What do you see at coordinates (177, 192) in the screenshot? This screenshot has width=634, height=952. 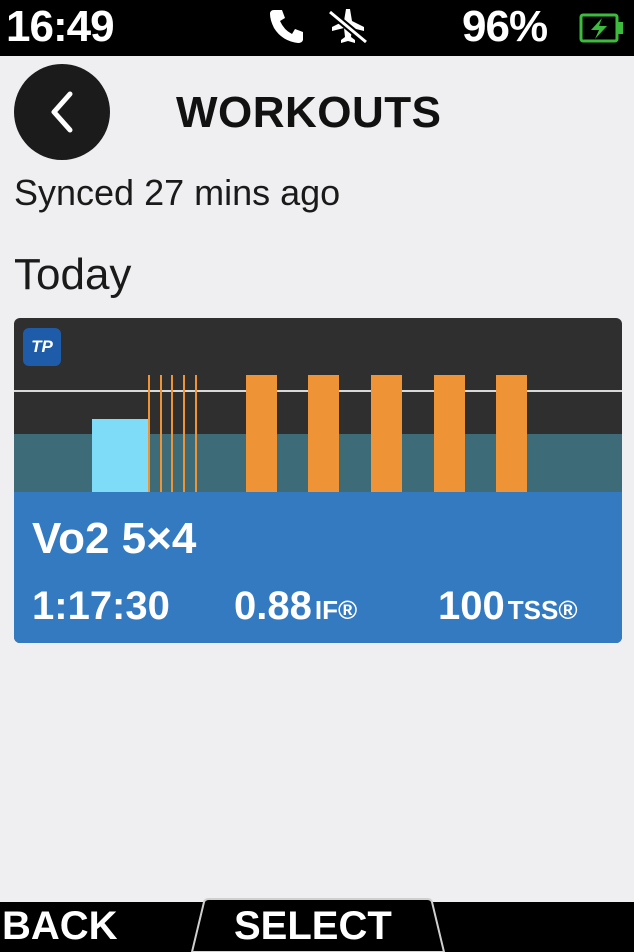 I see `sync-status: Synced 27 mins ago` at bounding box center [177, 192].